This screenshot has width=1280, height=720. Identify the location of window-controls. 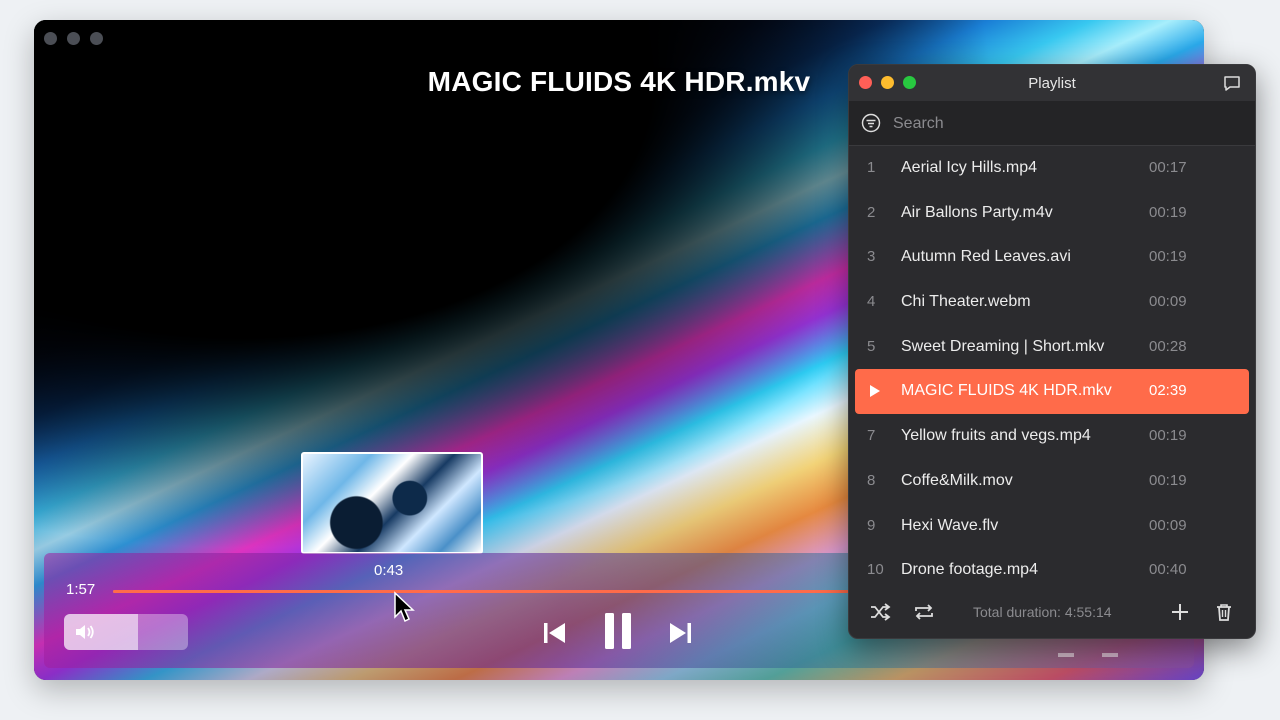
(73, 38).